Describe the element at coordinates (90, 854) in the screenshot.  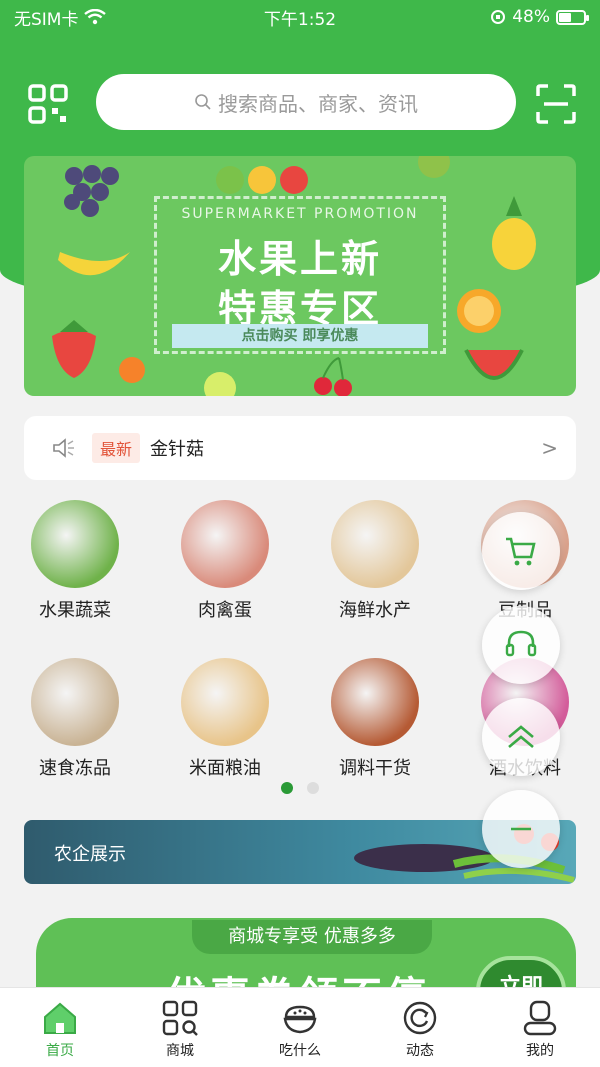
I see `farm-showcase-label: 农企展示` at that location.